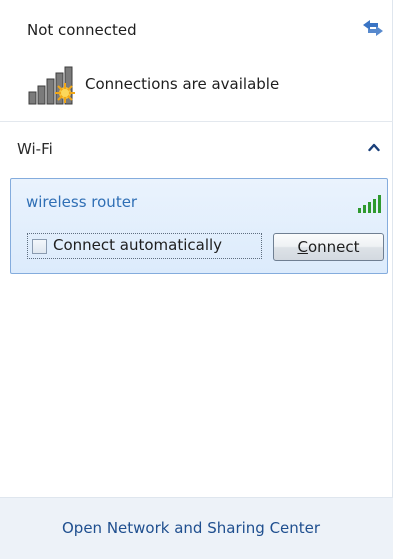 The width and height of the screenshot is (393, 559). What do you see at coordinates (138, 245) in the screenshot?
I see `connect-automatically-label: Connect automatically` at bounding box center [138, 245].